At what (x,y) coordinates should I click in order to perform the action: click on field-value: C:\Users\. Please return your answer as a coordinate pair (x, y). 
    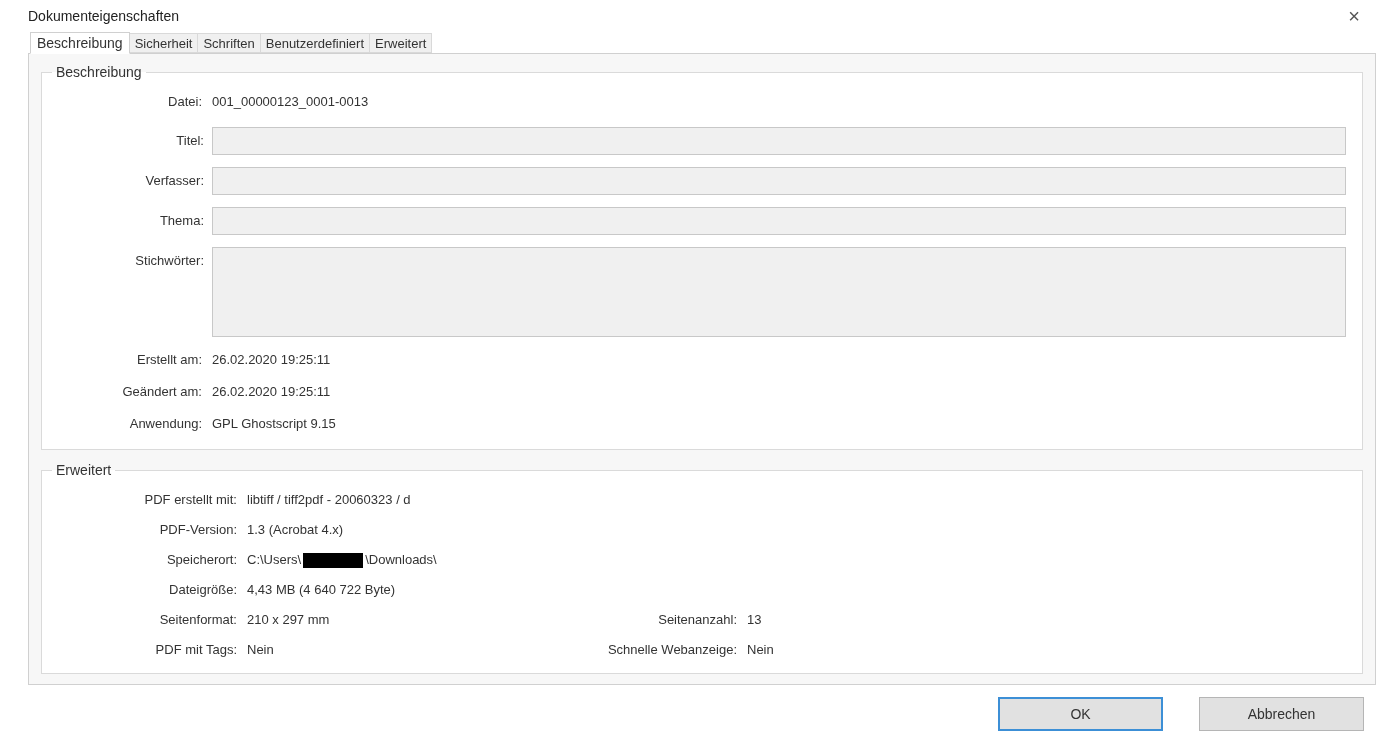
    Looking at the image, I should click on (274, 560).